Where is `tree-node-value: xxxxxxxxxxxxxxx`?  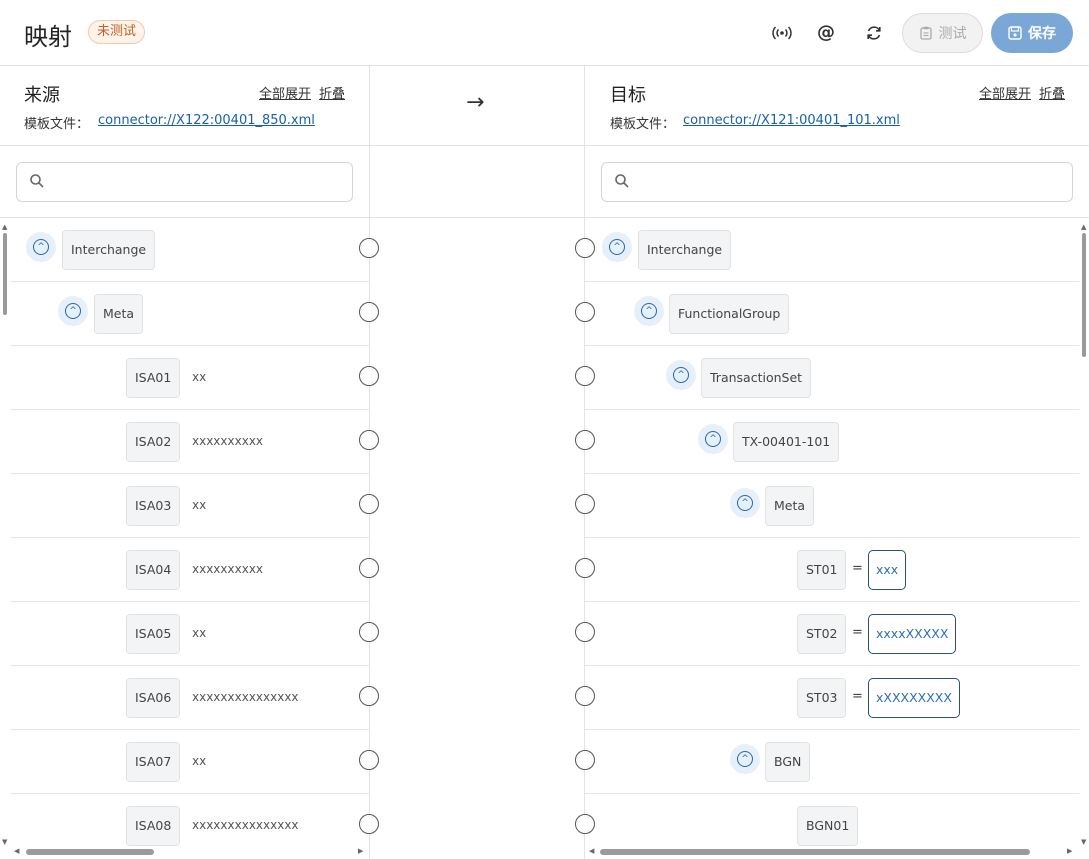
tree-node-value: xxxxxxxxxxxxxxx is located at coordinates (245, 697).